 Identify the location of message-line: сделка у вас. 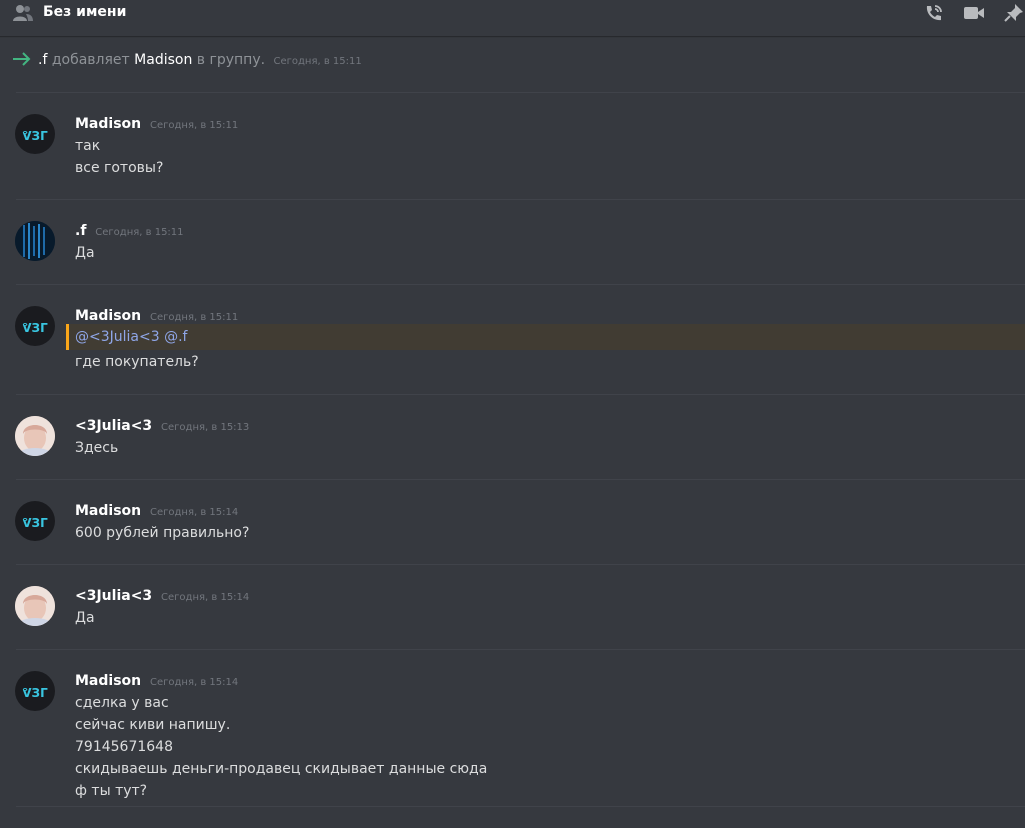
(122, 703).